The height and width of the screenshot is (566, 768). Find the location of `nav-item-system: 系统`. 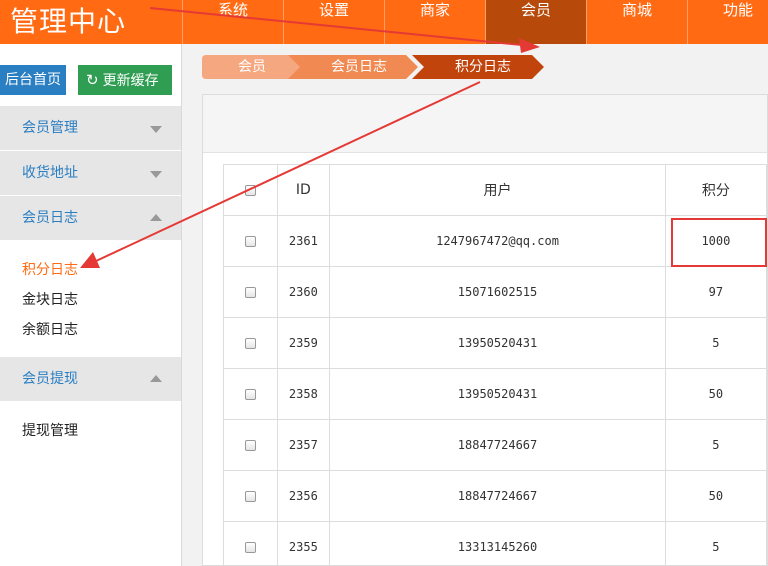

nav-item-system: 系统 is located at coordinates (232, 22).